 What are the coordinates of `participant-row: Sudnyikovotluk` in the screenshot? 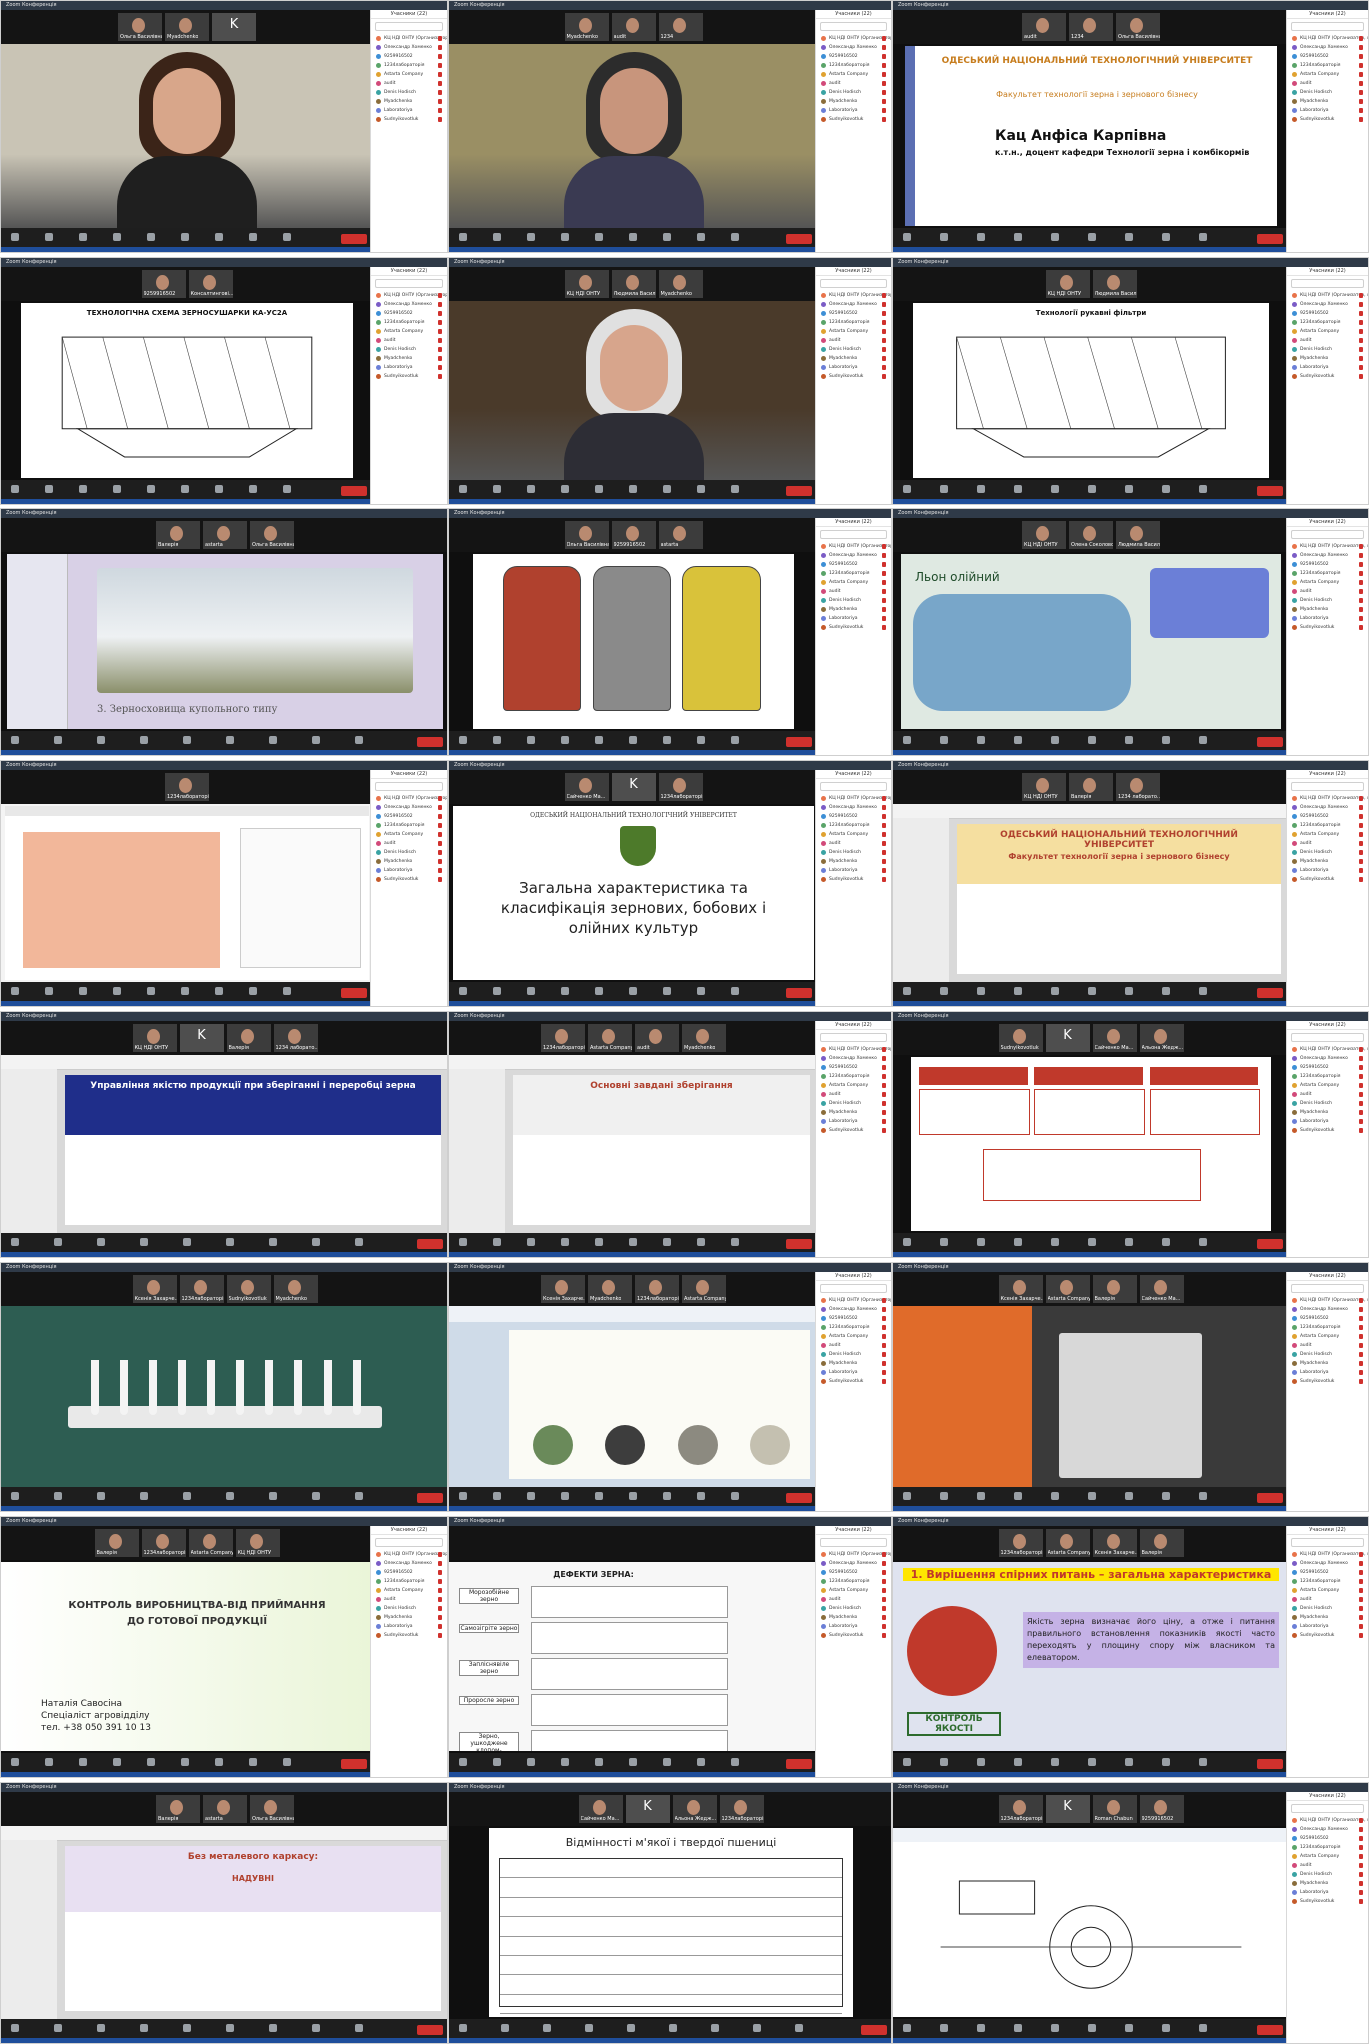 It's located at (1327, 879).